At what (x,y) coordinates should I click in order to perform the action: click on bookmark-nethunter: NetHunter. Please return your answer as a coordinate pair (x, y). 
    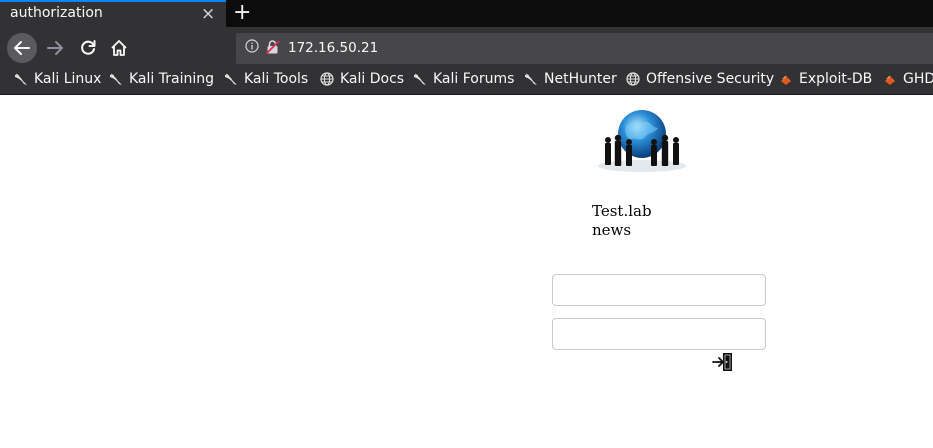
    Looking at the image, I should click on (570, 79).